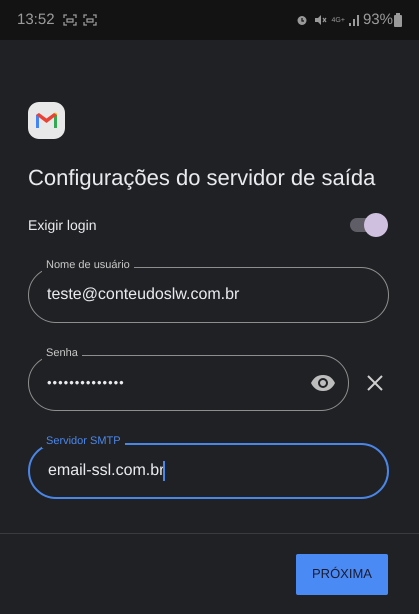 Image resolution: width=419 pixels, height=614 pixels. Describe the element at coordinates (342, 574) in the screenshot. I see `next-button: PRÓXIMA` at that location.